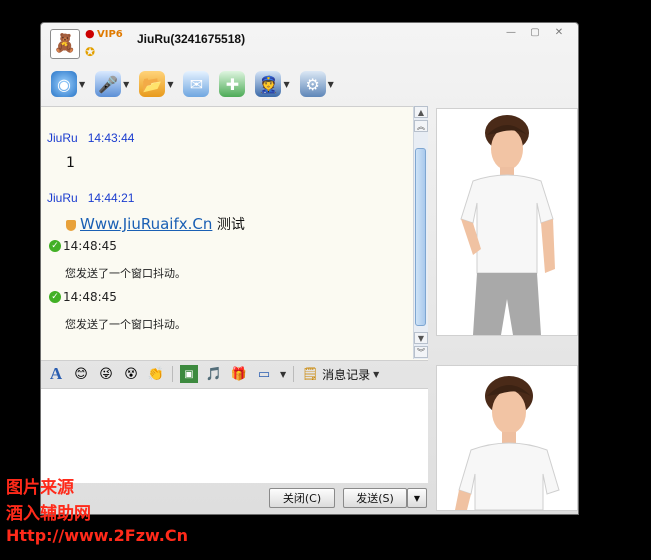  What do you see at coordinates (507, 443) in the screenshot?
I see `my-character-image` at bounding box center [507, 443].